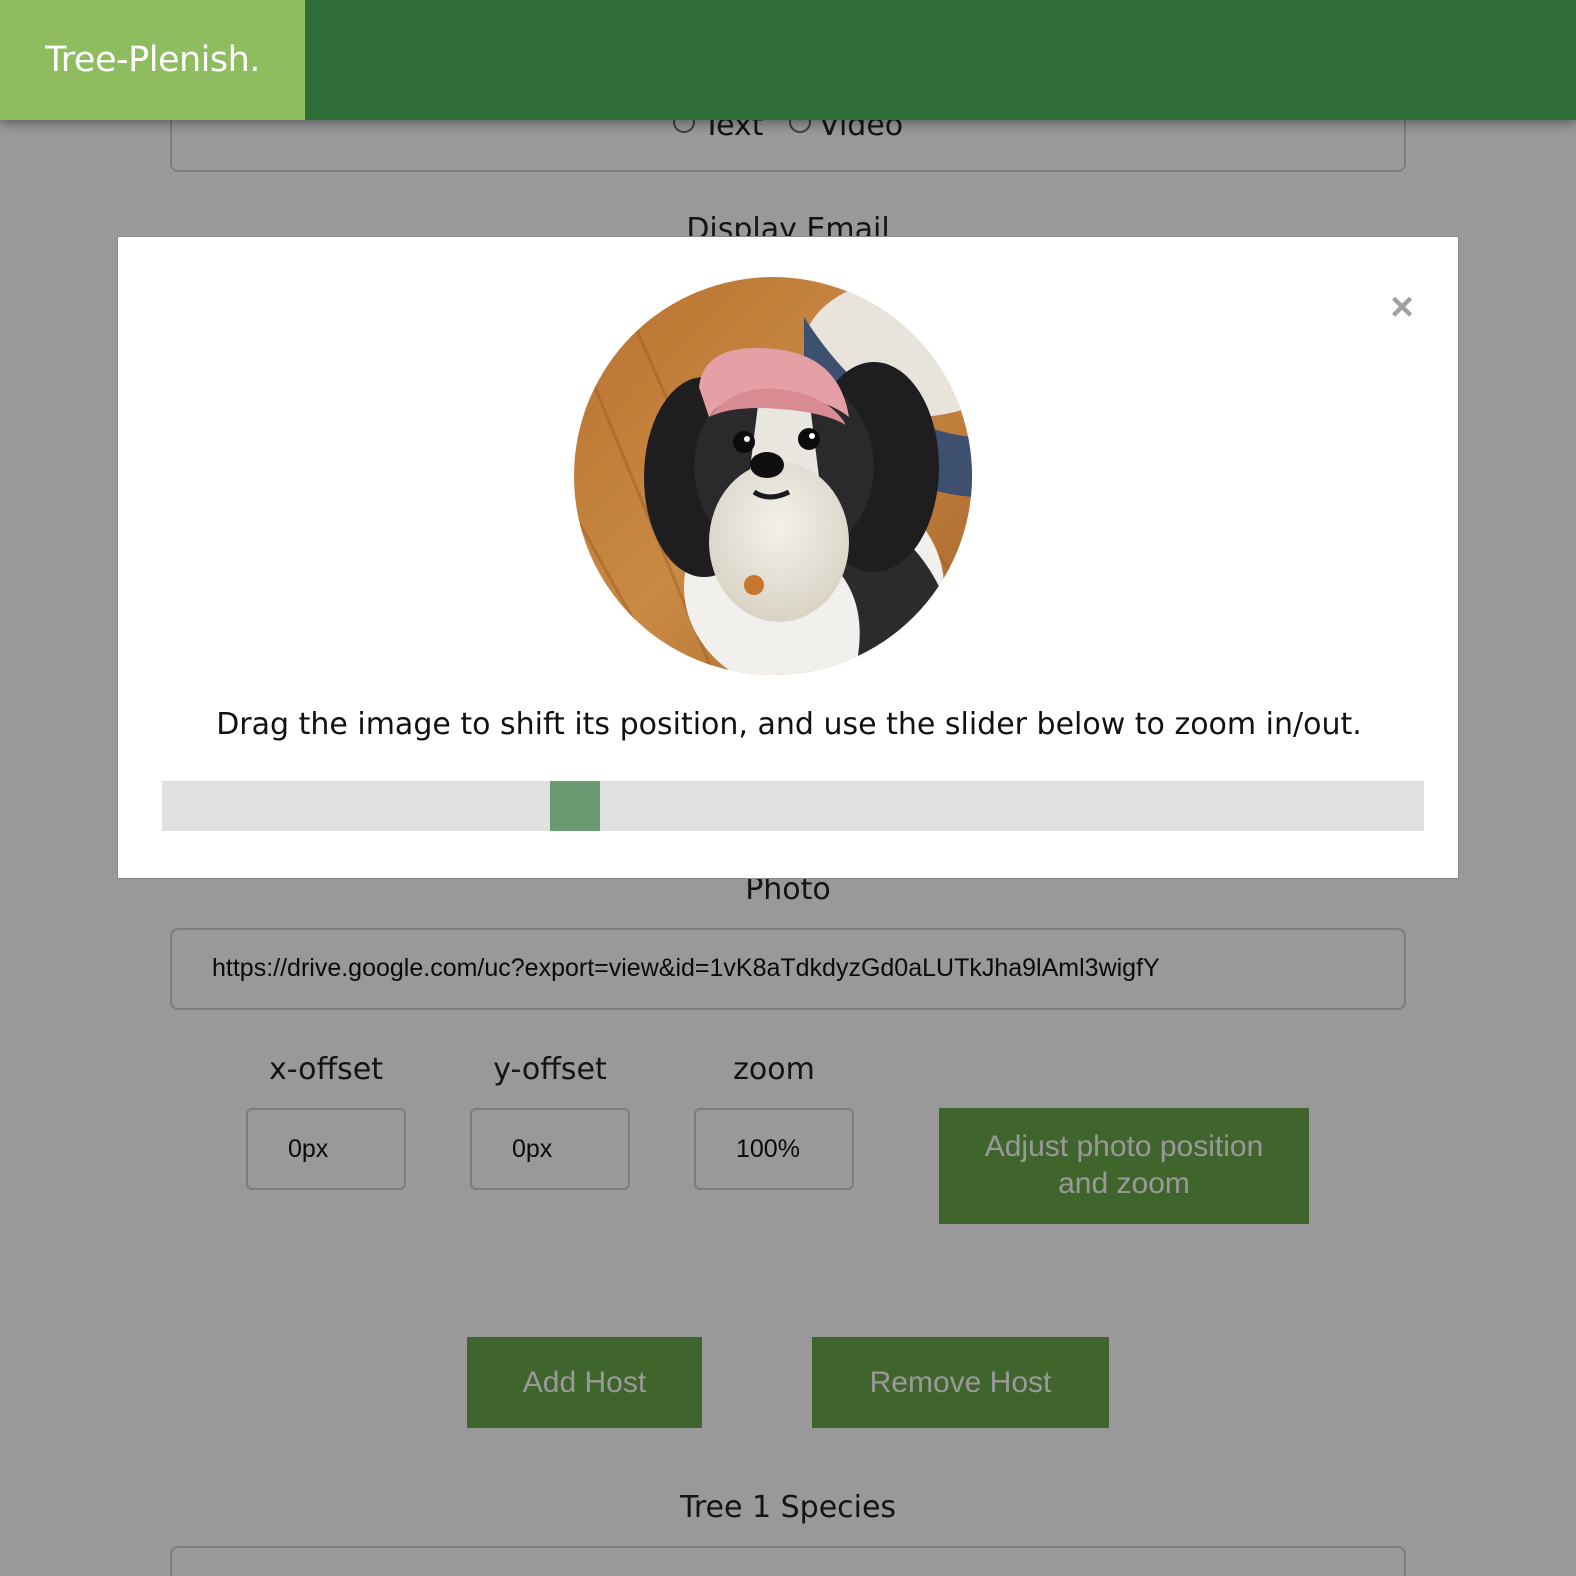 Image resolution: width=1576 pixels, height=1576 pixels. I want to click on dog-photo-icon, so click(773, 476).